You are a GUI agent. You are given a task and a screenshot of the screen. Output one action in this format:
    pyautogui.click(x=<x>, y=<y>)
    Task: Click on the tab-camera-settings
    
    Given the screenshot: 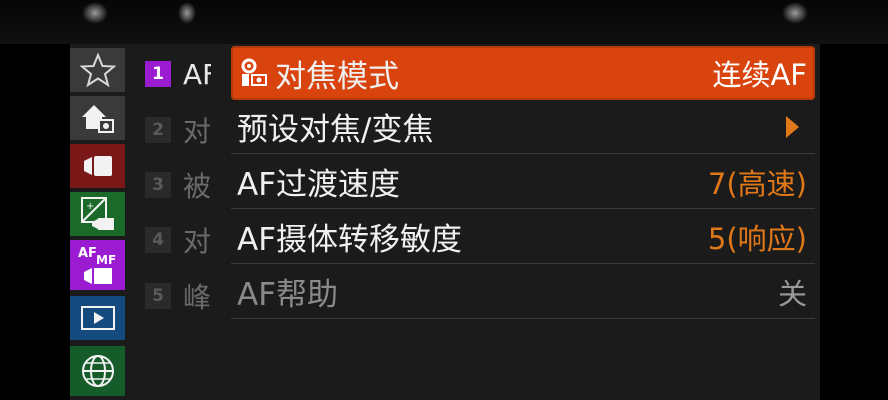 What is the action you would take?
    pyautogui.click(x=97, y=118)
    